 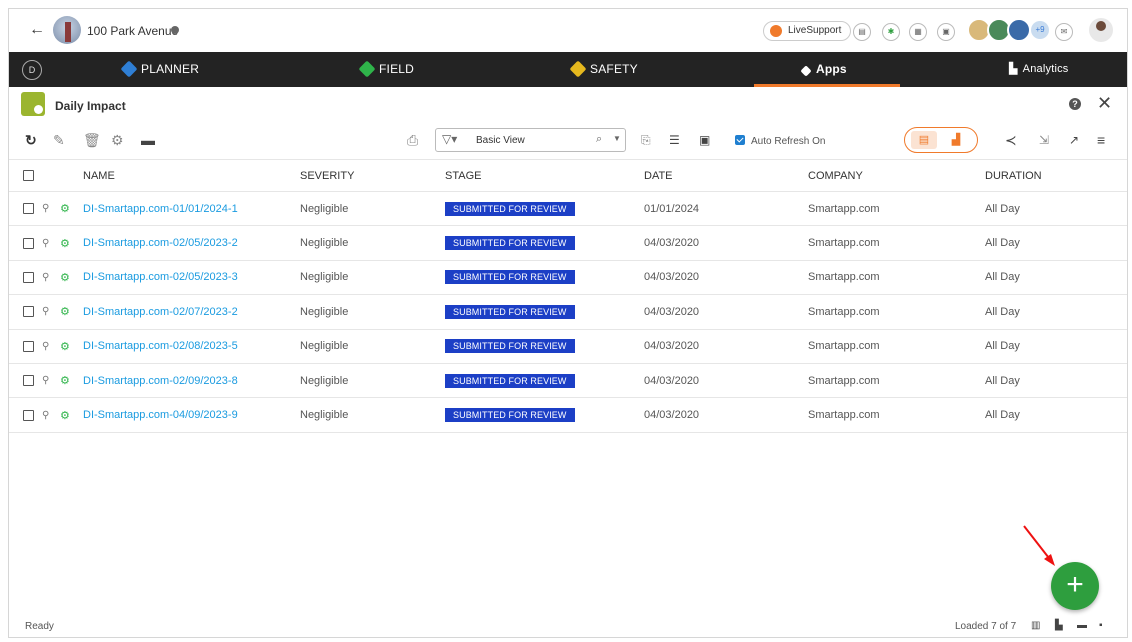 What do you see at coordinates (92, 140) in the screenshot?
I see `delete-icon: 🗑` at bounding box center [92, 140].